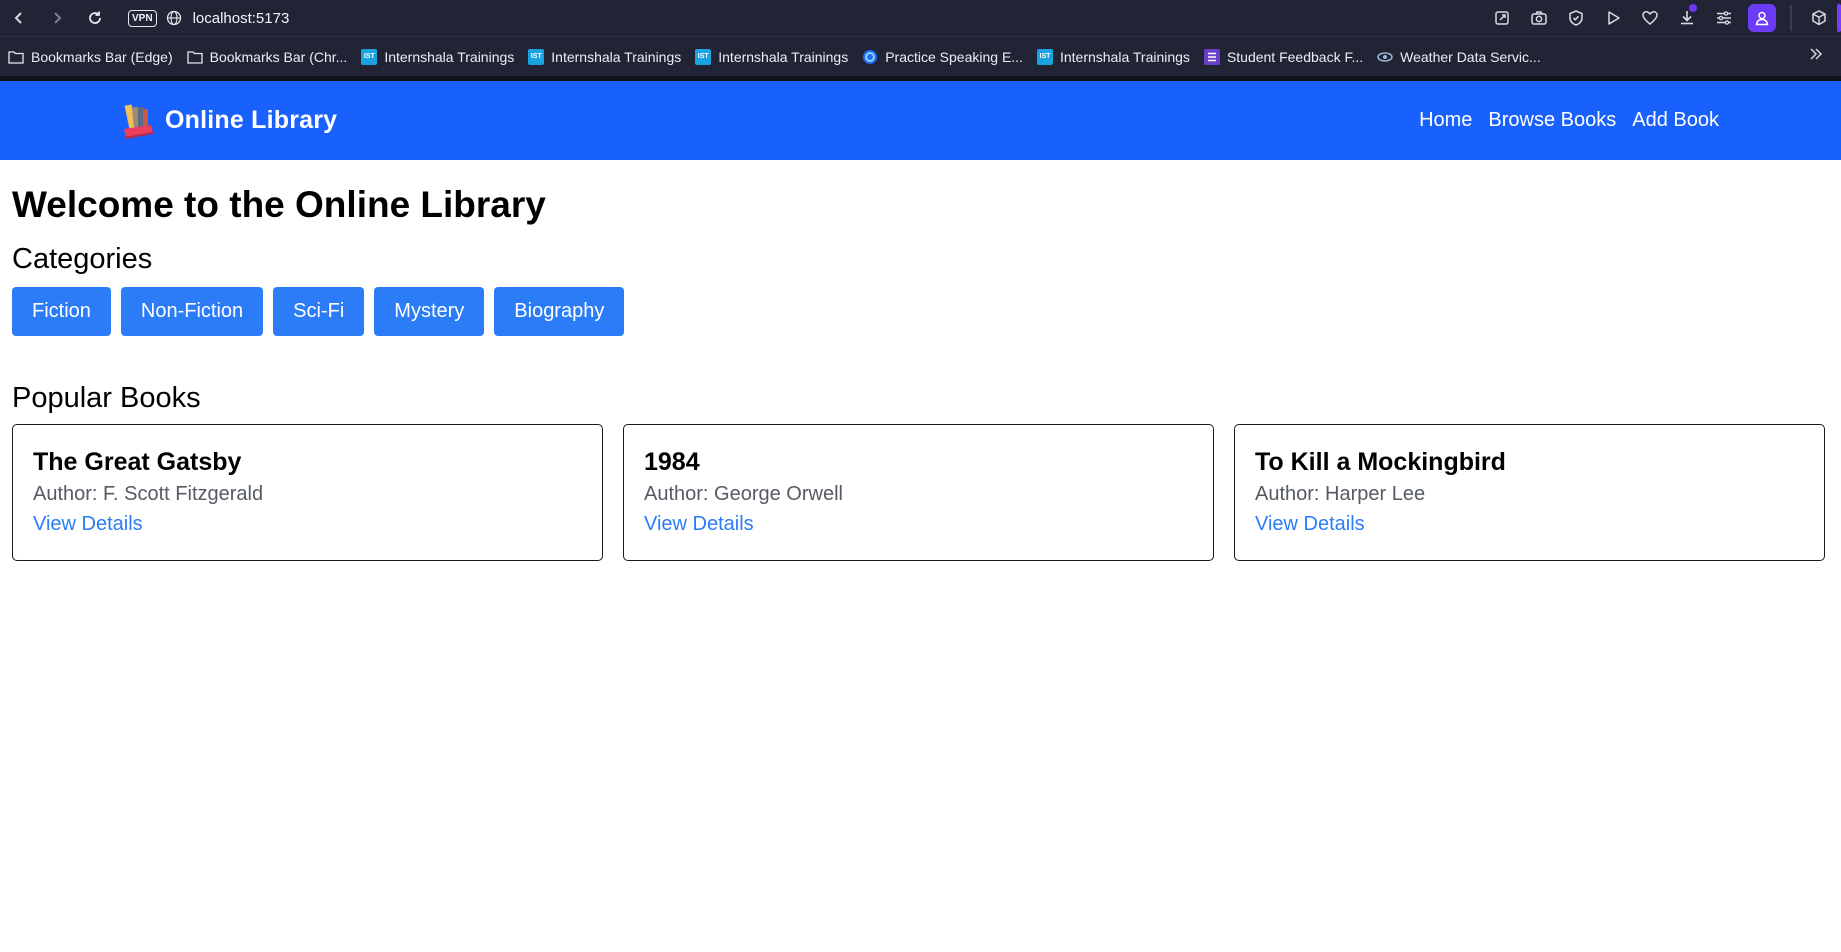 This screenshot has width=1841, height=952. I want to click on book-title: The Great Gatsby, so click(137, 462).